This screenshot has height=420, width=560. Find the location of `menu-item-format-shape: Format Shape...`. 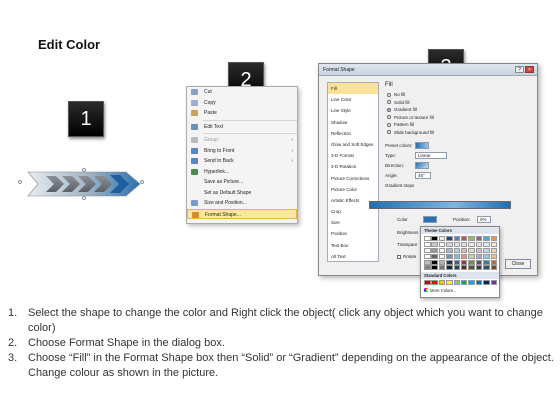

menu-item-format-shape: Format Shape... is located at coordinates (242, 213).